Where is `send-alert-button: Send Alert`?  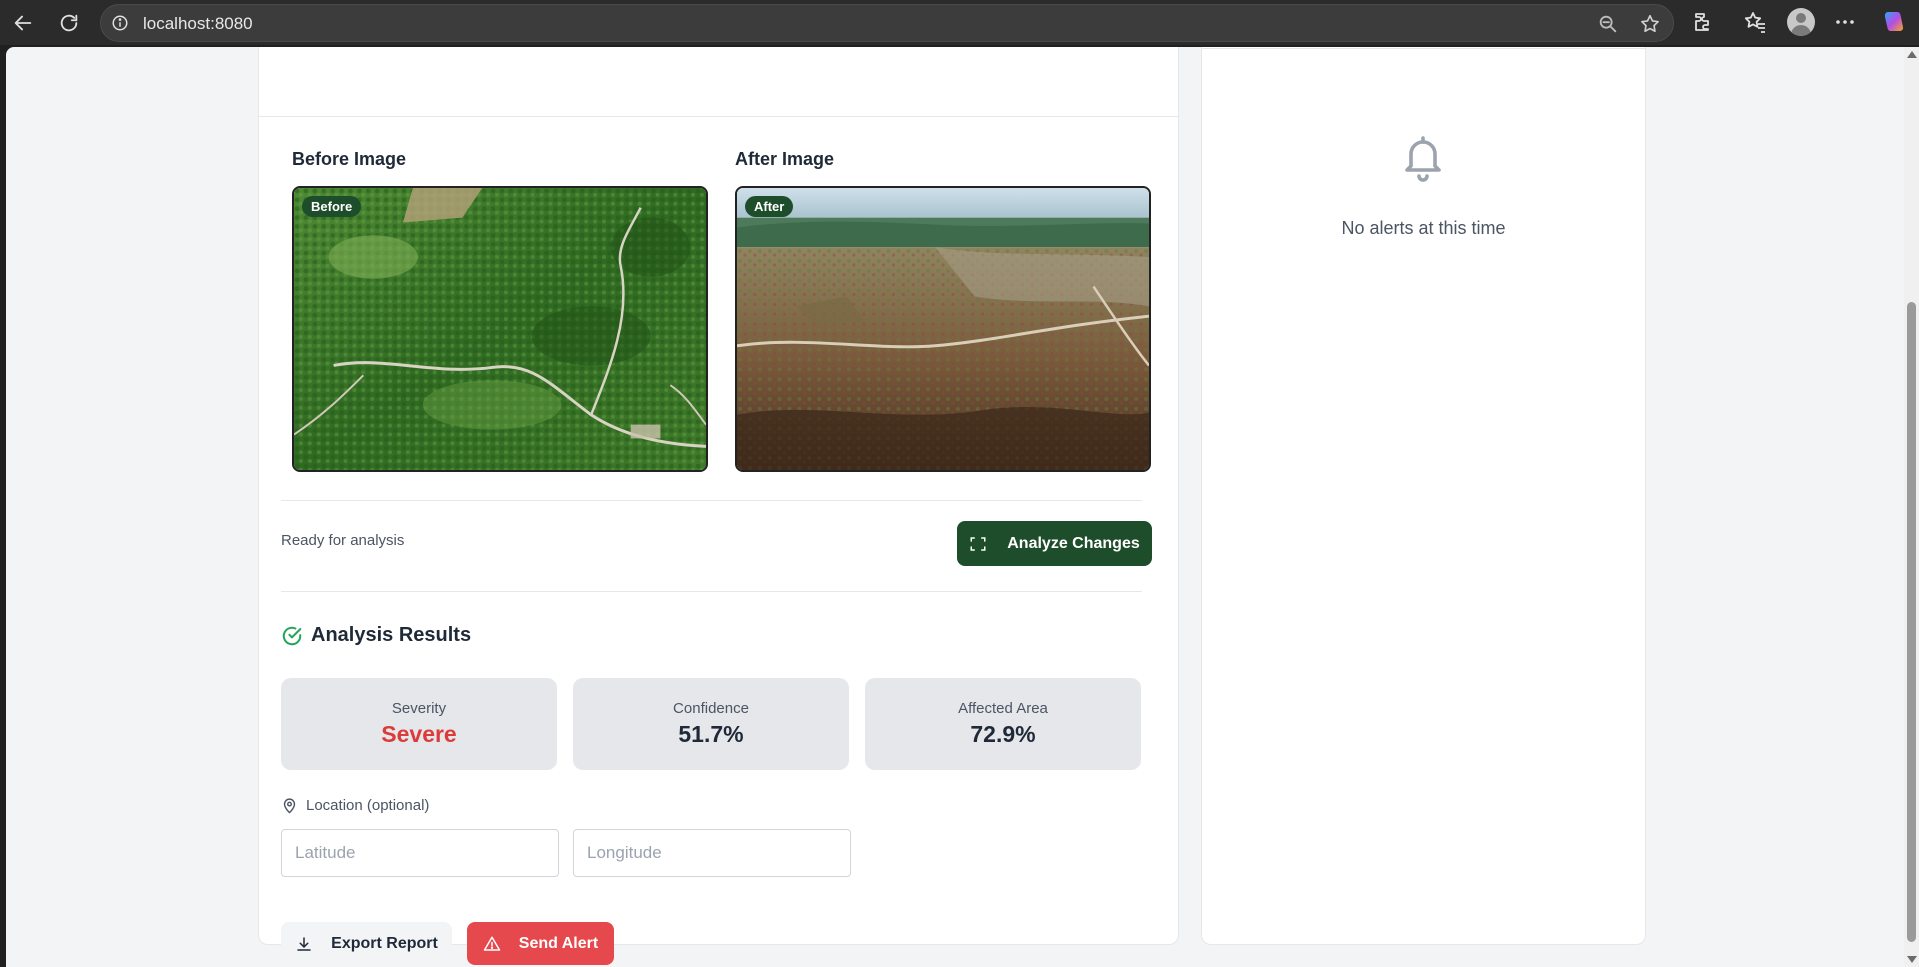
send-alert-button: Send Alert is located at coordinates (540, 943).